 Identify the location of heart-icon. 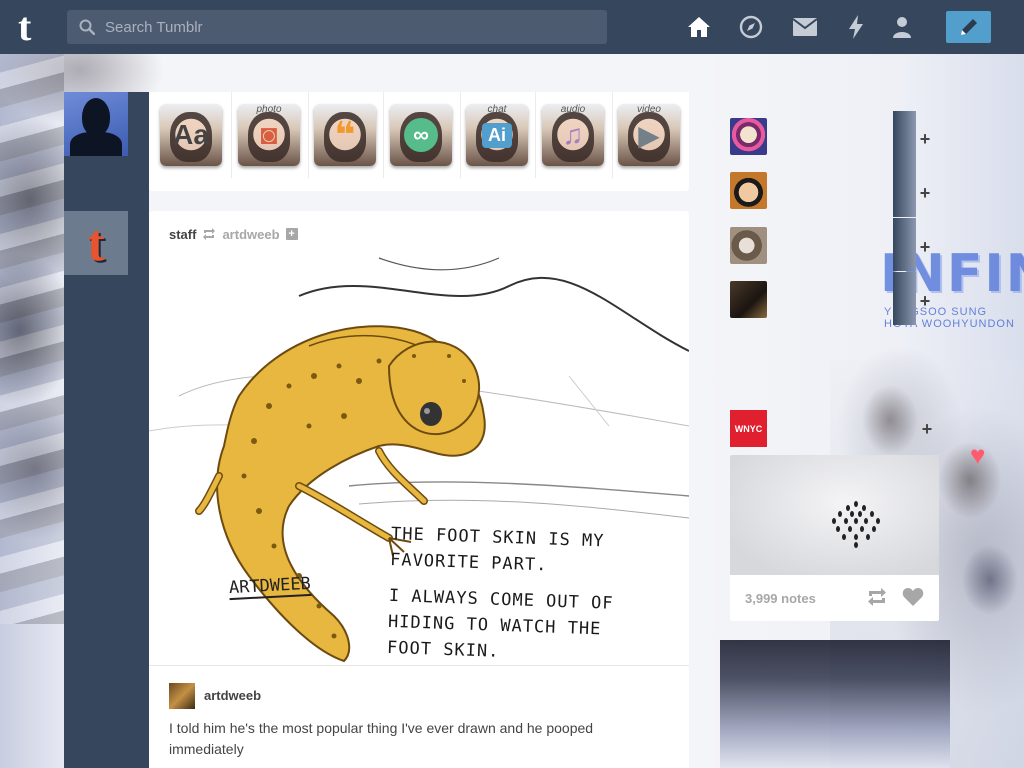
(913, 597).